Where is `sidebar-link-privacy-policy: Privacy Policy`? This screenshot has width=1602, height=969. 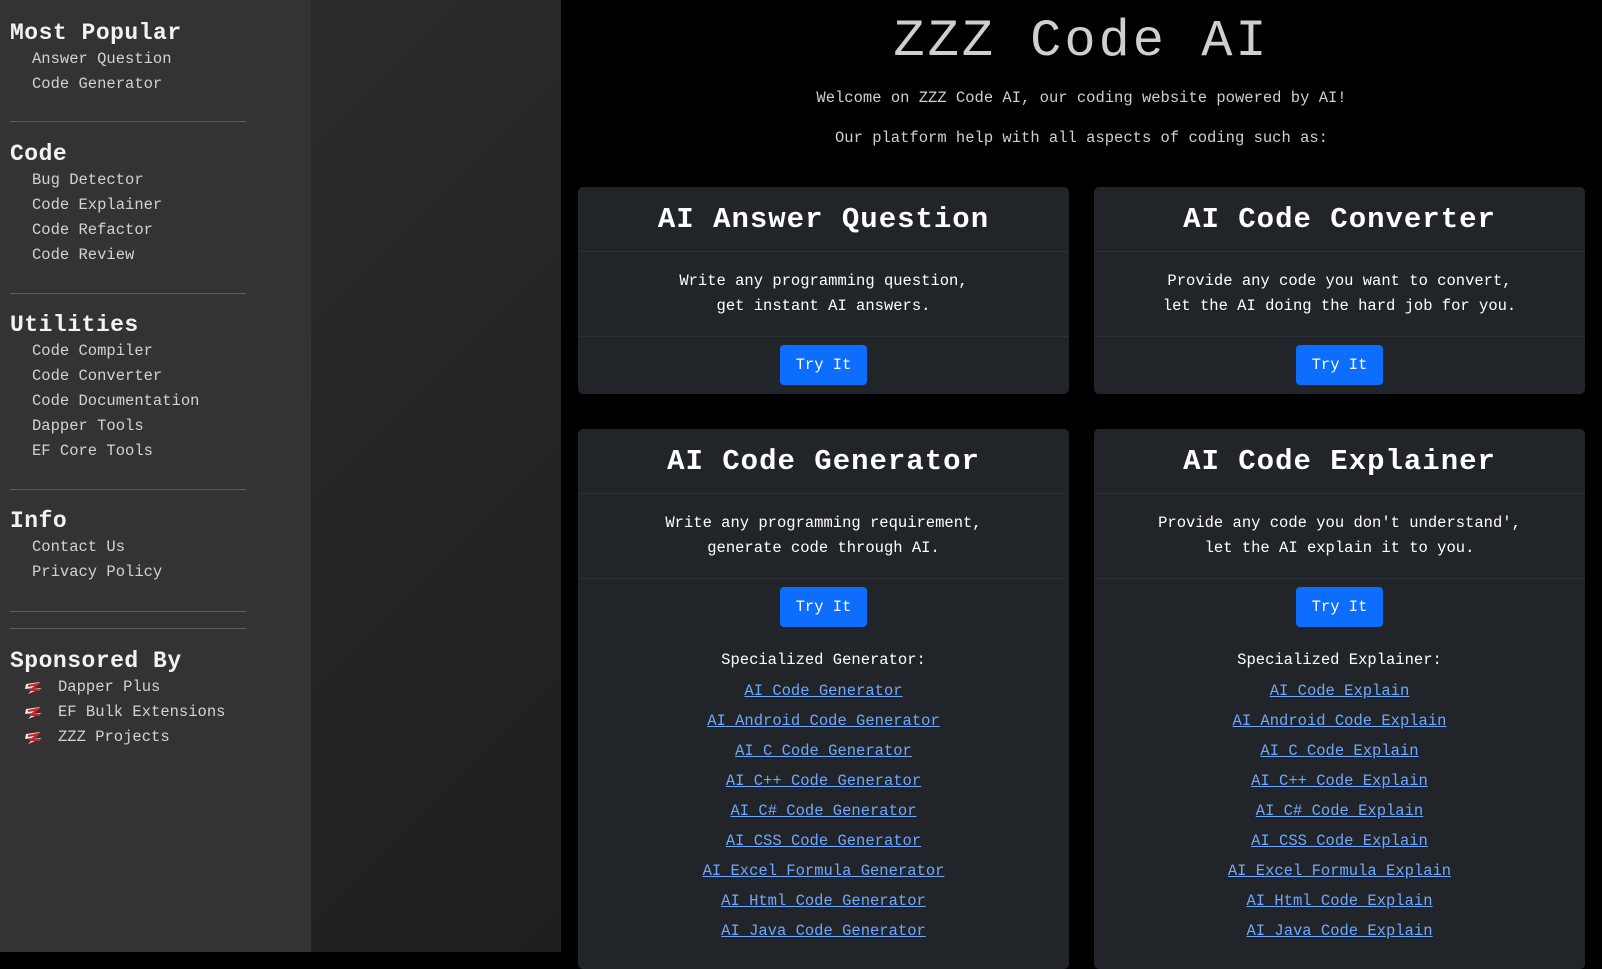
sidebar-link-privacy-policy: Privacy Policy is located at coordinates (97, 572).